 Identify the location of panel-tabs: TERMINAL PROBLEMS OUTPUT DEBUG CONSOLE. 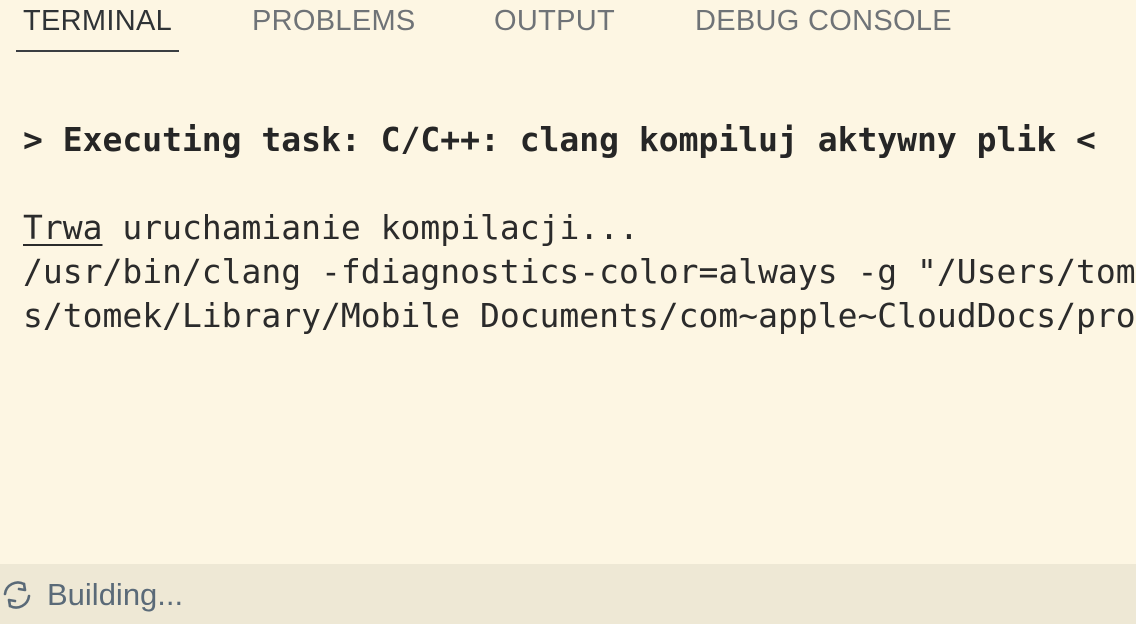
(568, 28).